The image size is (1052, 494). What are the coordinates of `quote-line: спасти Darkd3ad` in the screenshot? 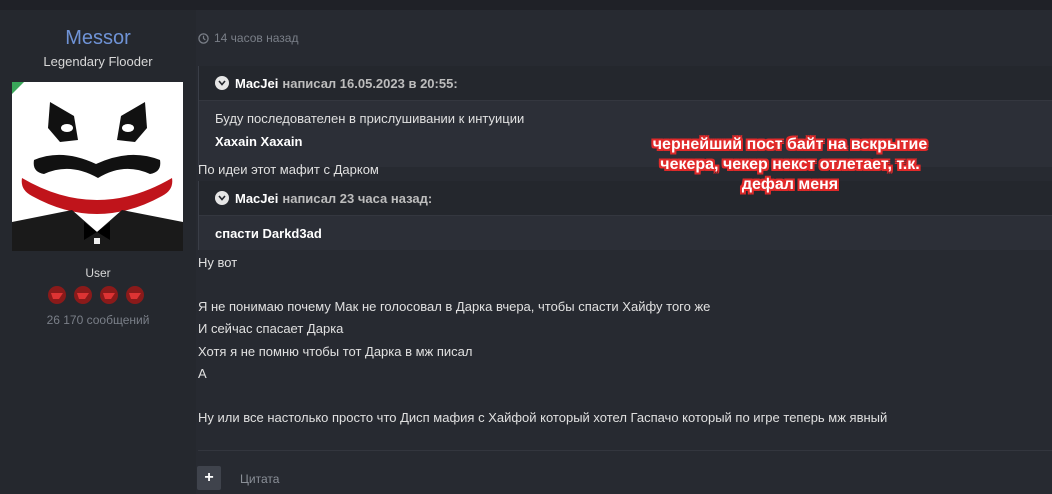 It's located at (268, 233).